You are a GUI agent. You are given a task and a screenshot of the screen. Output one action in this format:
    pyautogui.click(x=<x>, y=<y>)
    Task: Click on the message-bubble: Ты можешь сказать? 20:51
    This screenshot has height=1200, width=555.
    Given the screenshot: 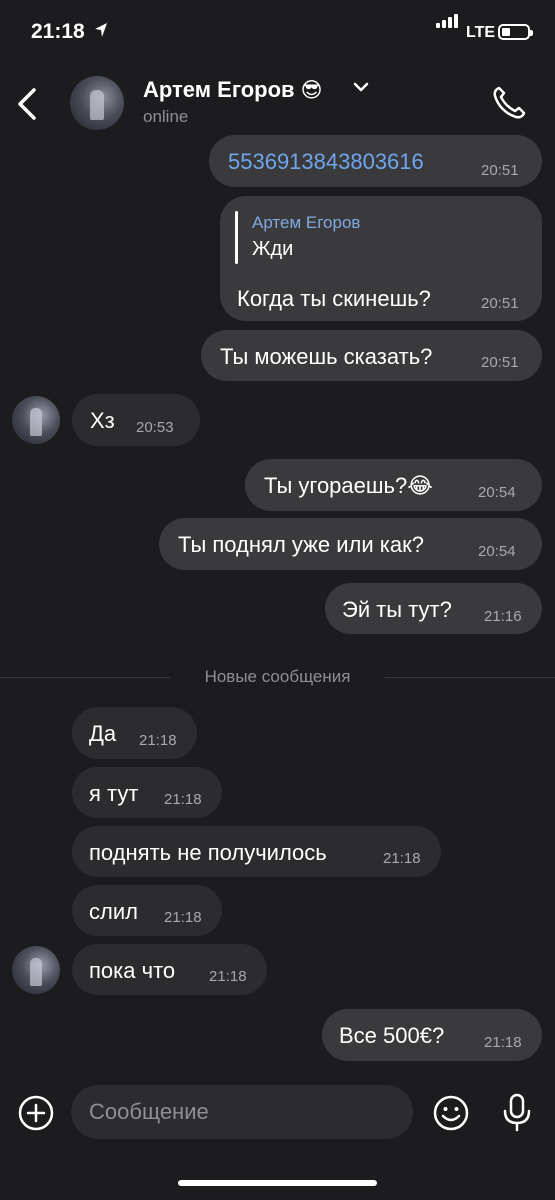 What is the action you would take?
    pyautogui.click(x=371, y=355)
    